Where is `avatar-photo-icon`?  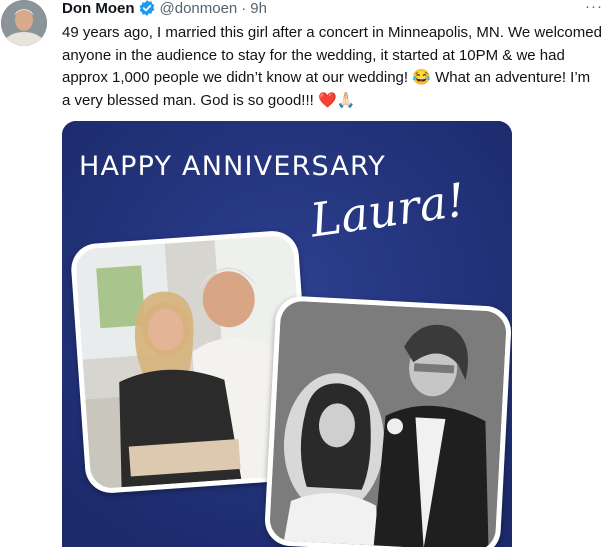
avatar-photo-icon is located at coordinates (24, 23).